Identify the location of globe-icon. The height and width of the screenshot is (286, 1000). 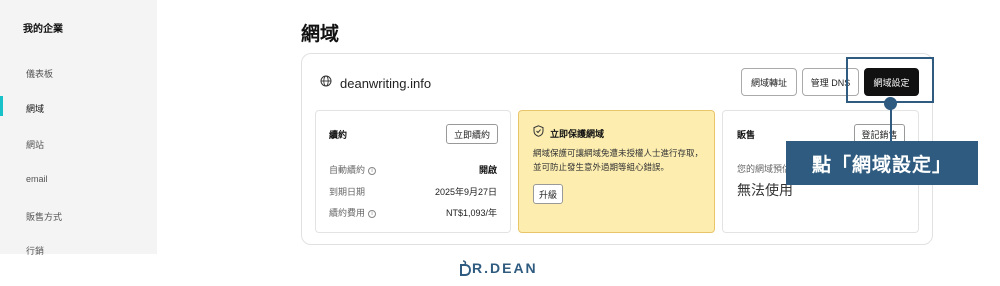
(326, 83).